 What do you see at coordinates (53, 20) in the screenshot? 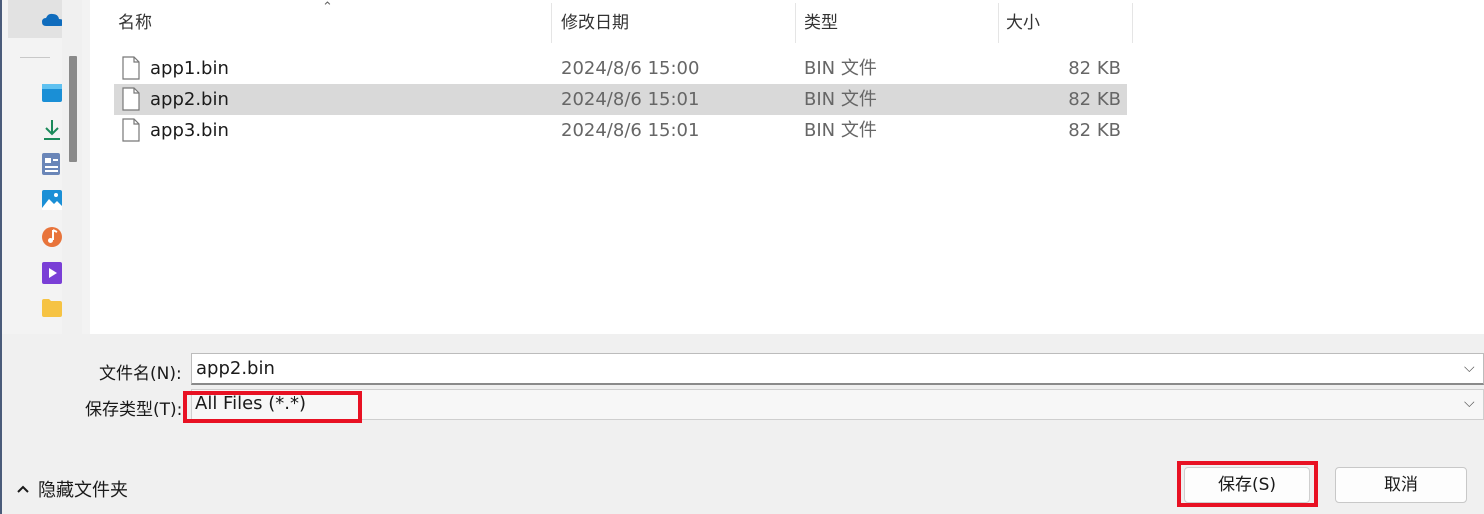
I see `onedrive-icon` at bounding box center [53, 20].